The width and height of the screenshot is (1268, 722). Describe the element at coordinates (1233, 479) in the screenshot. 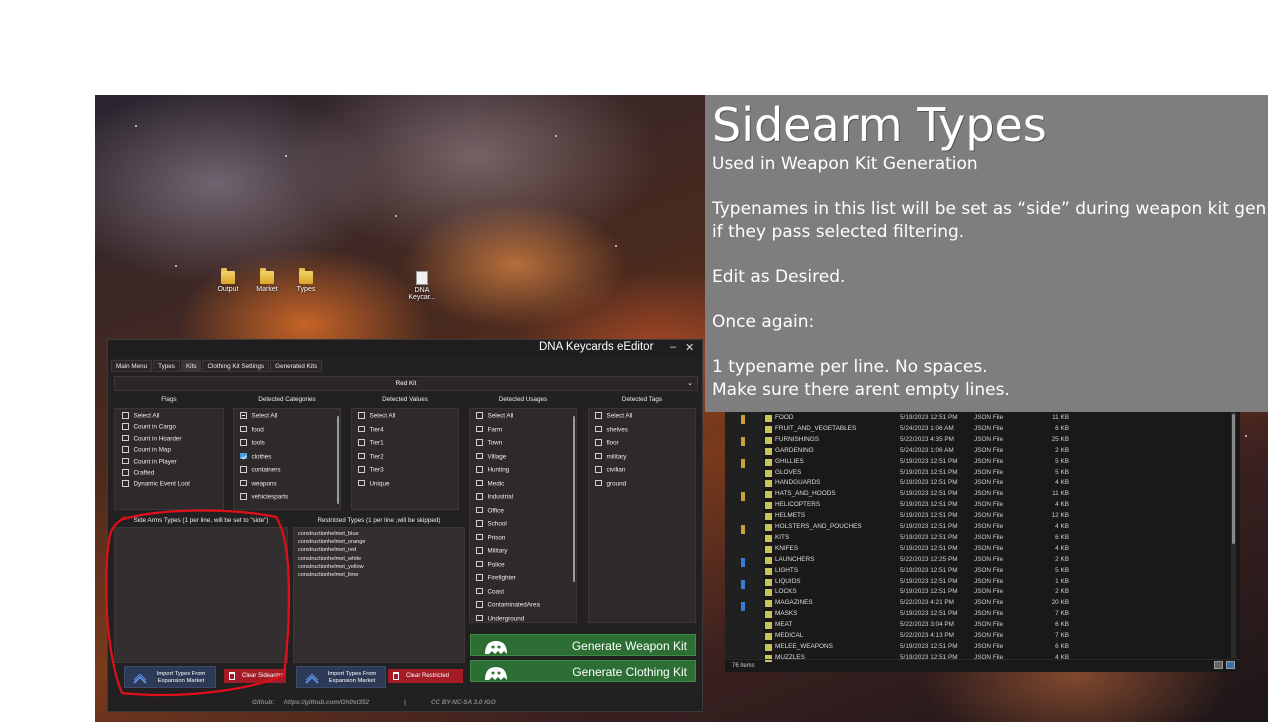

I see `scrollbar-thumb` at that location.